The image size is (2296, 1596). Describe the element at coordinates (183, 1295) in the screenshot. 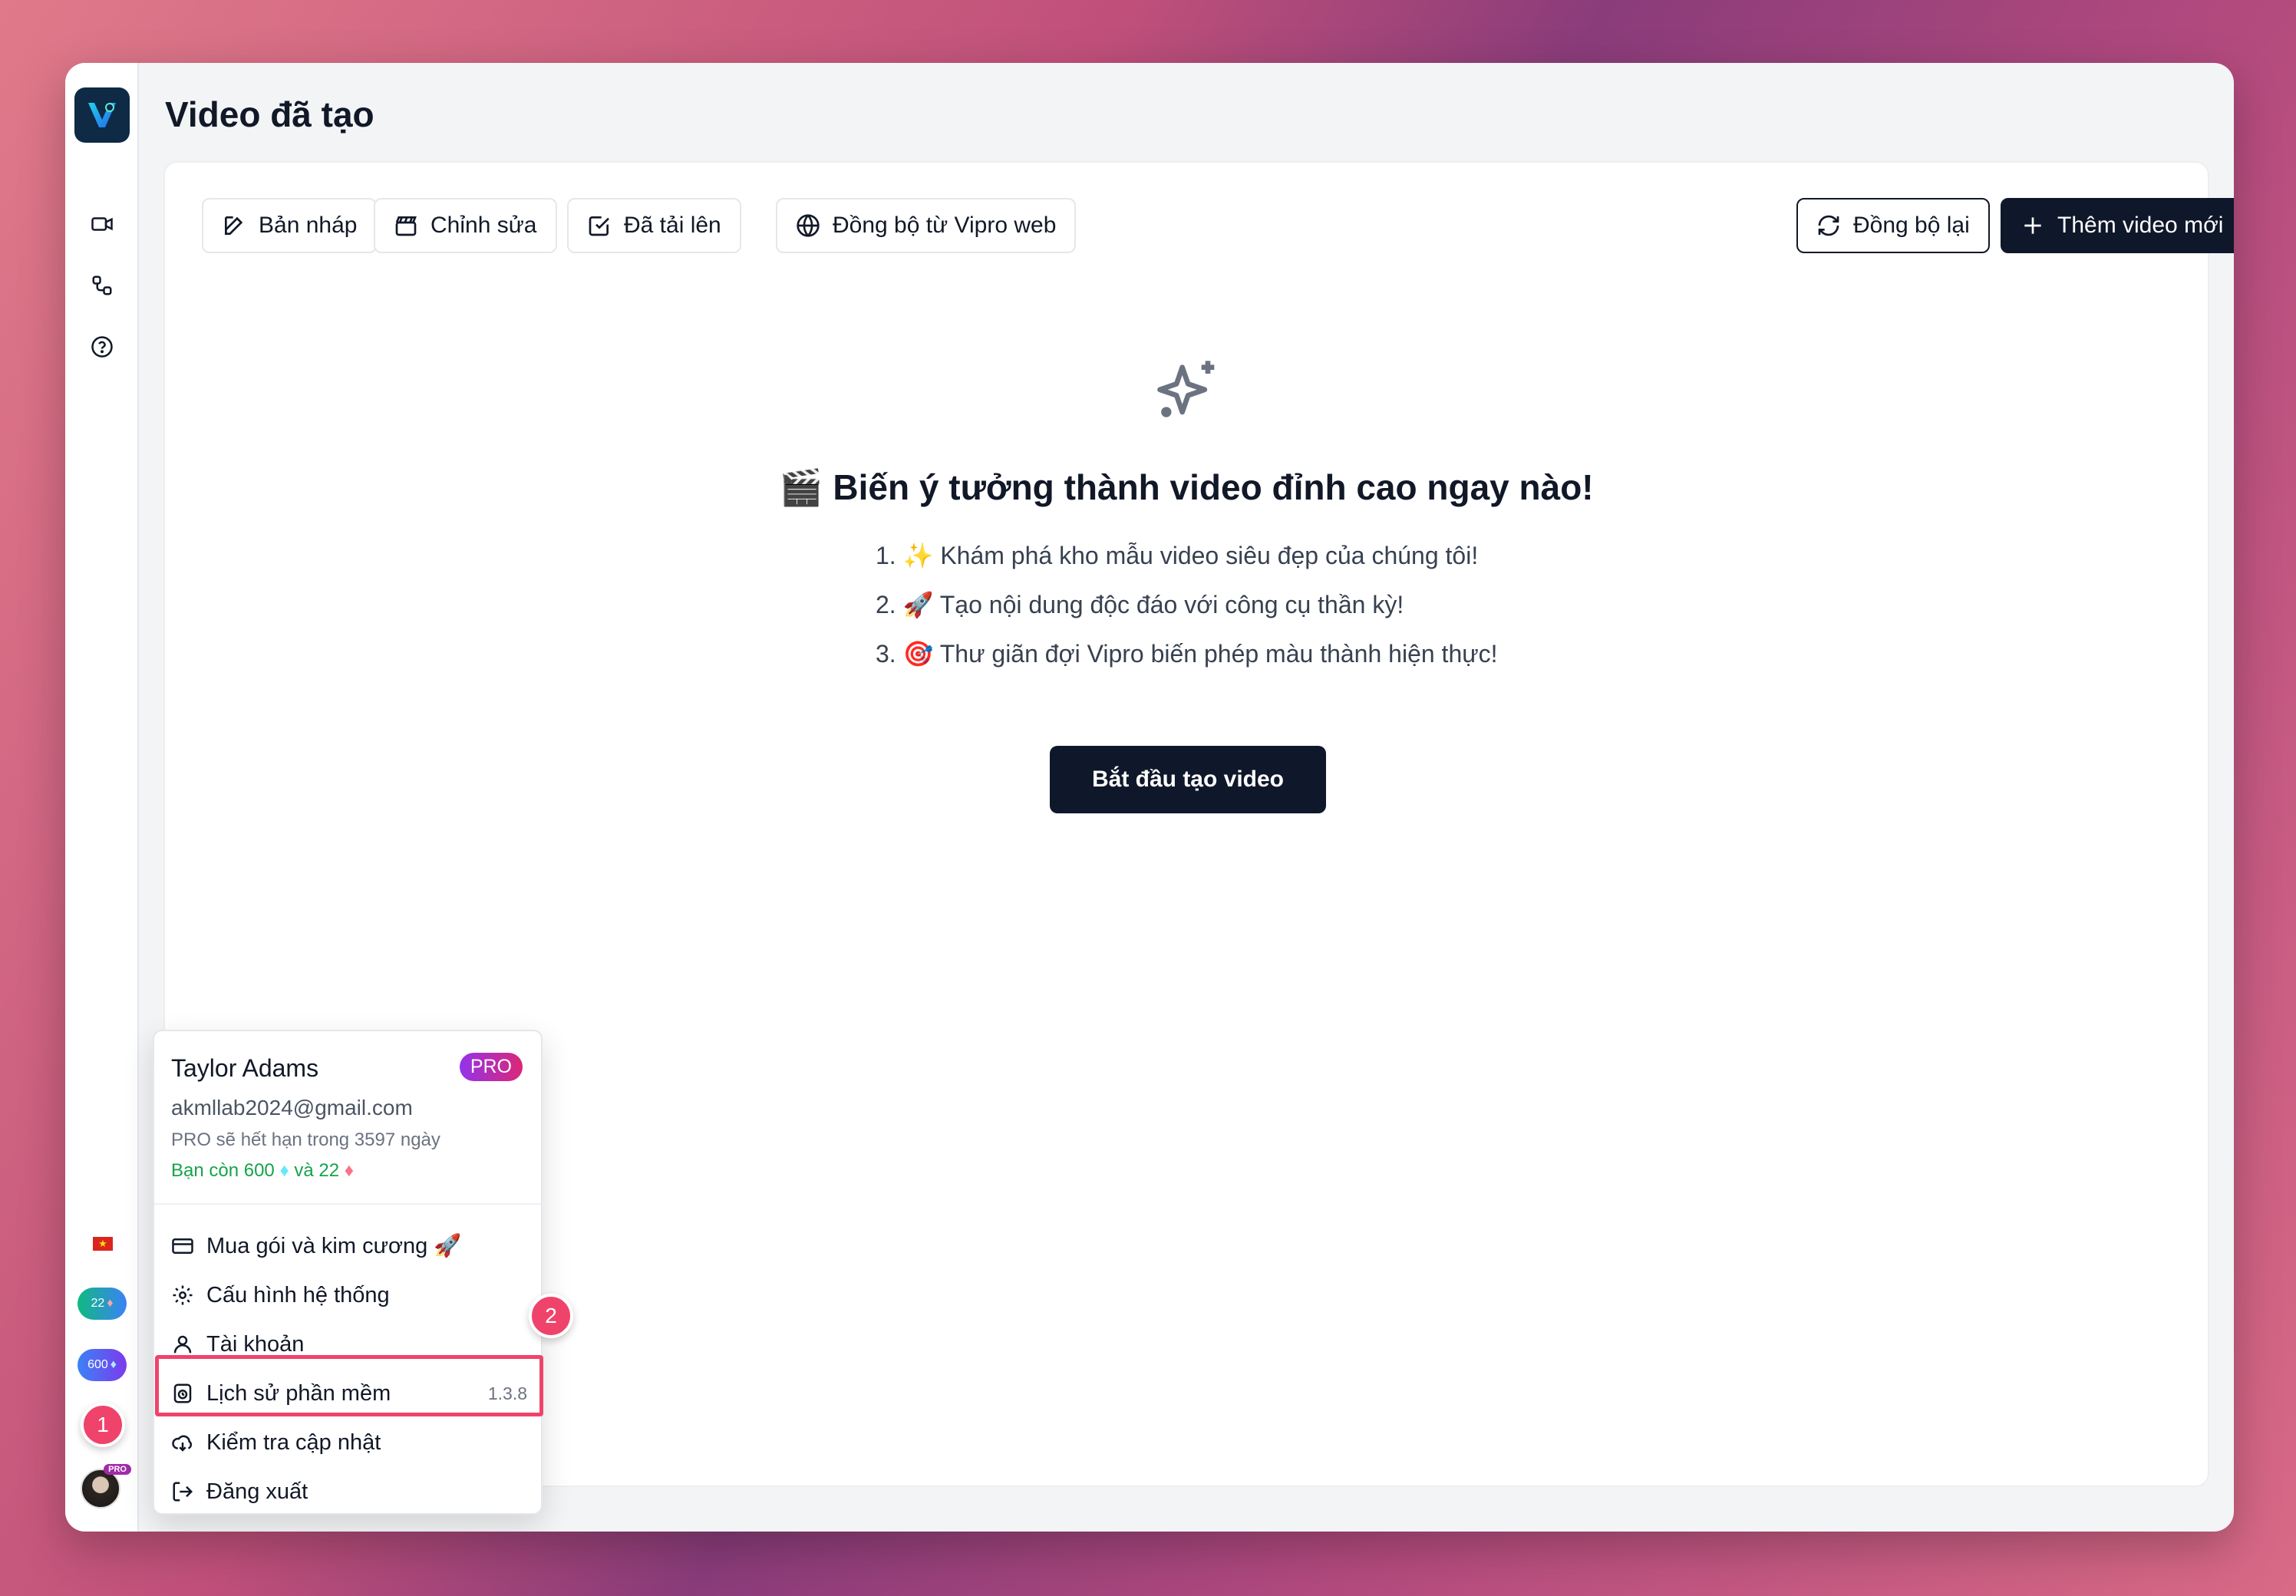

I see `gear-icon` at that location.